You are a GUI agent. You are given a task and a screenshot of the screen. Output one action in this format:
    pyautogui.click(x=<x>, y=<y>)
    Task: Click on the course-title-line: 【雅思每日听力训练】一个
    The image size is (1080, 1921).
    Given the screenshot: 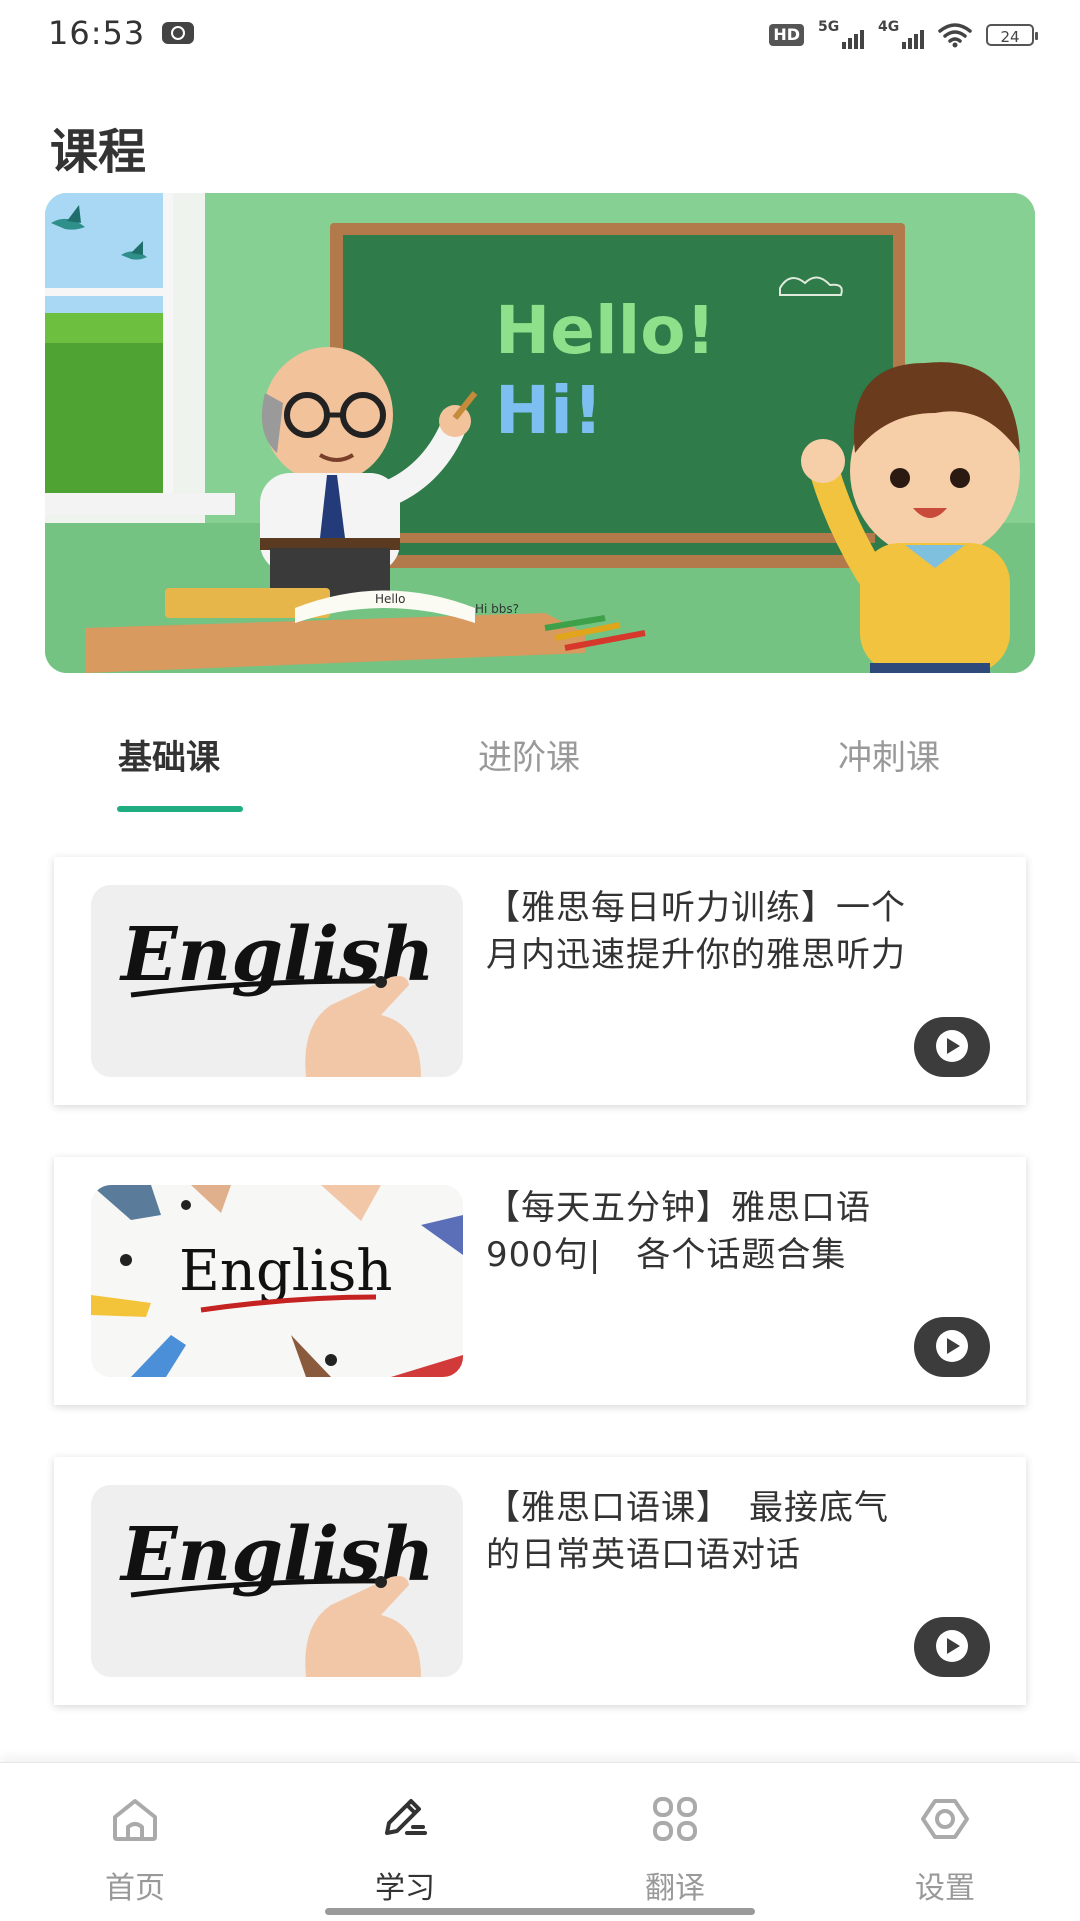 What is the action you would take?
    pyautogui.click(x=696, y=908)
    